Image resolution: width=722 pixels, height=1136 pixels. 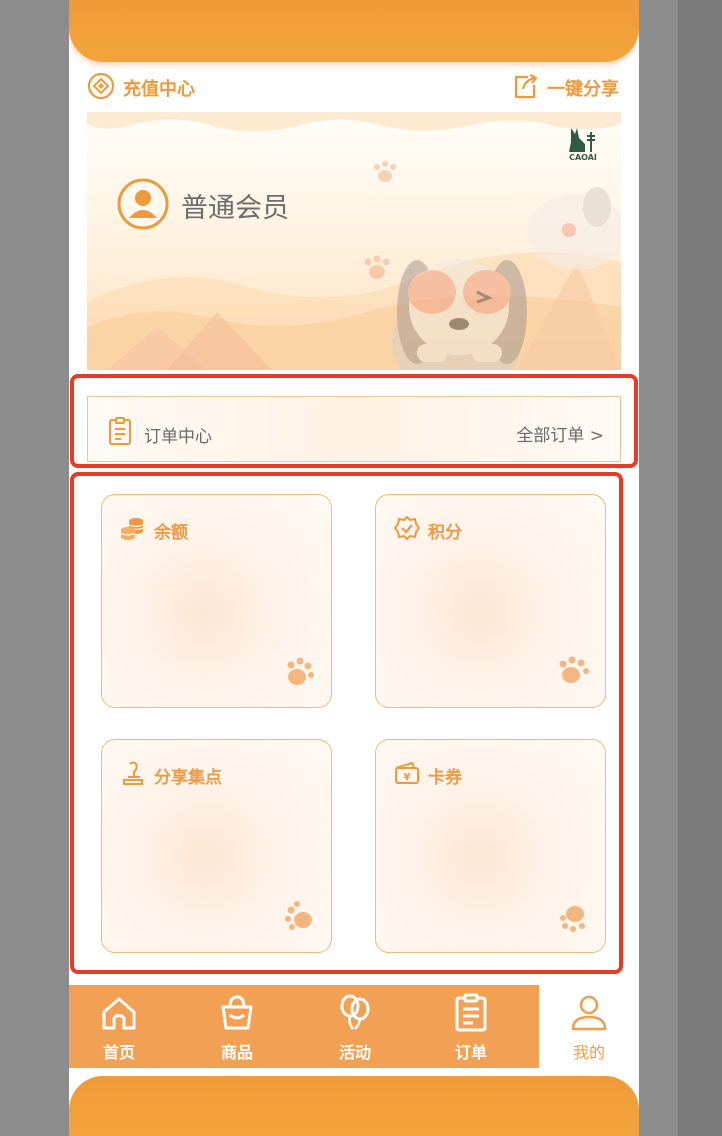 What do you see at coordinates (583, 143) in the screenshot?
I see `brand-logo: CAOAI` at bounding box center [583, 143].